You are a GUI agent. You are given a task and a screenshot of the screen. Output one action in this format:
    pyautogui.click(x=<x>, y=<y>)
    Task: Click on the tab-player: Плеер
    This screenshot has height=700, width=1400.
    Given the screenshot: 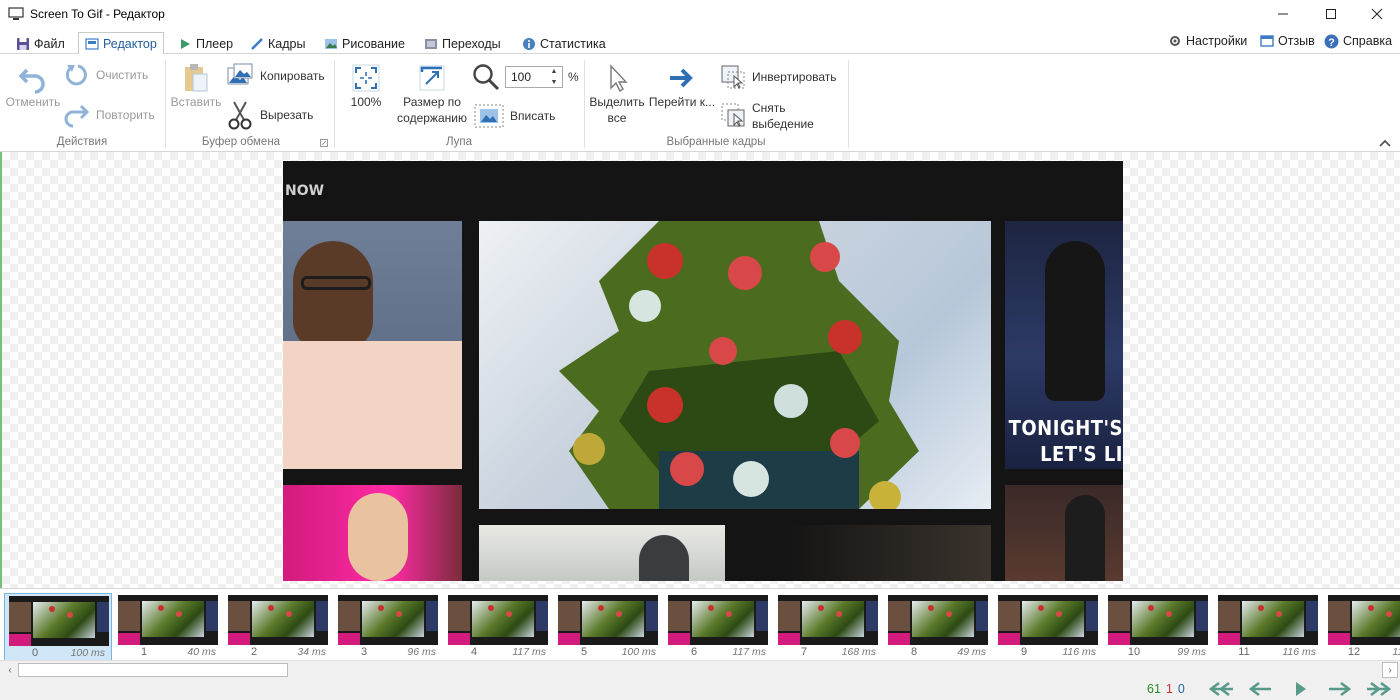 What is the action you would take?
    pyautogui.click(x=205, y=43)
    